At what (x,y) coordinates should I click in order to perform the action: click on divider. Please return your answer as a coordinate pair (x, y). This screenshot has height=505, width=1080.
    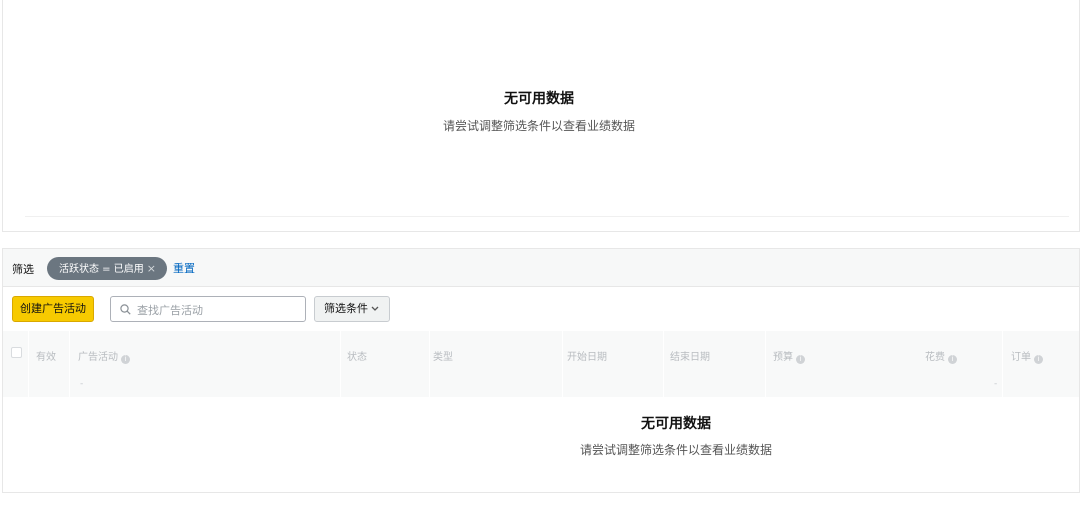
    Looking at the image, I should click on (547, 216).